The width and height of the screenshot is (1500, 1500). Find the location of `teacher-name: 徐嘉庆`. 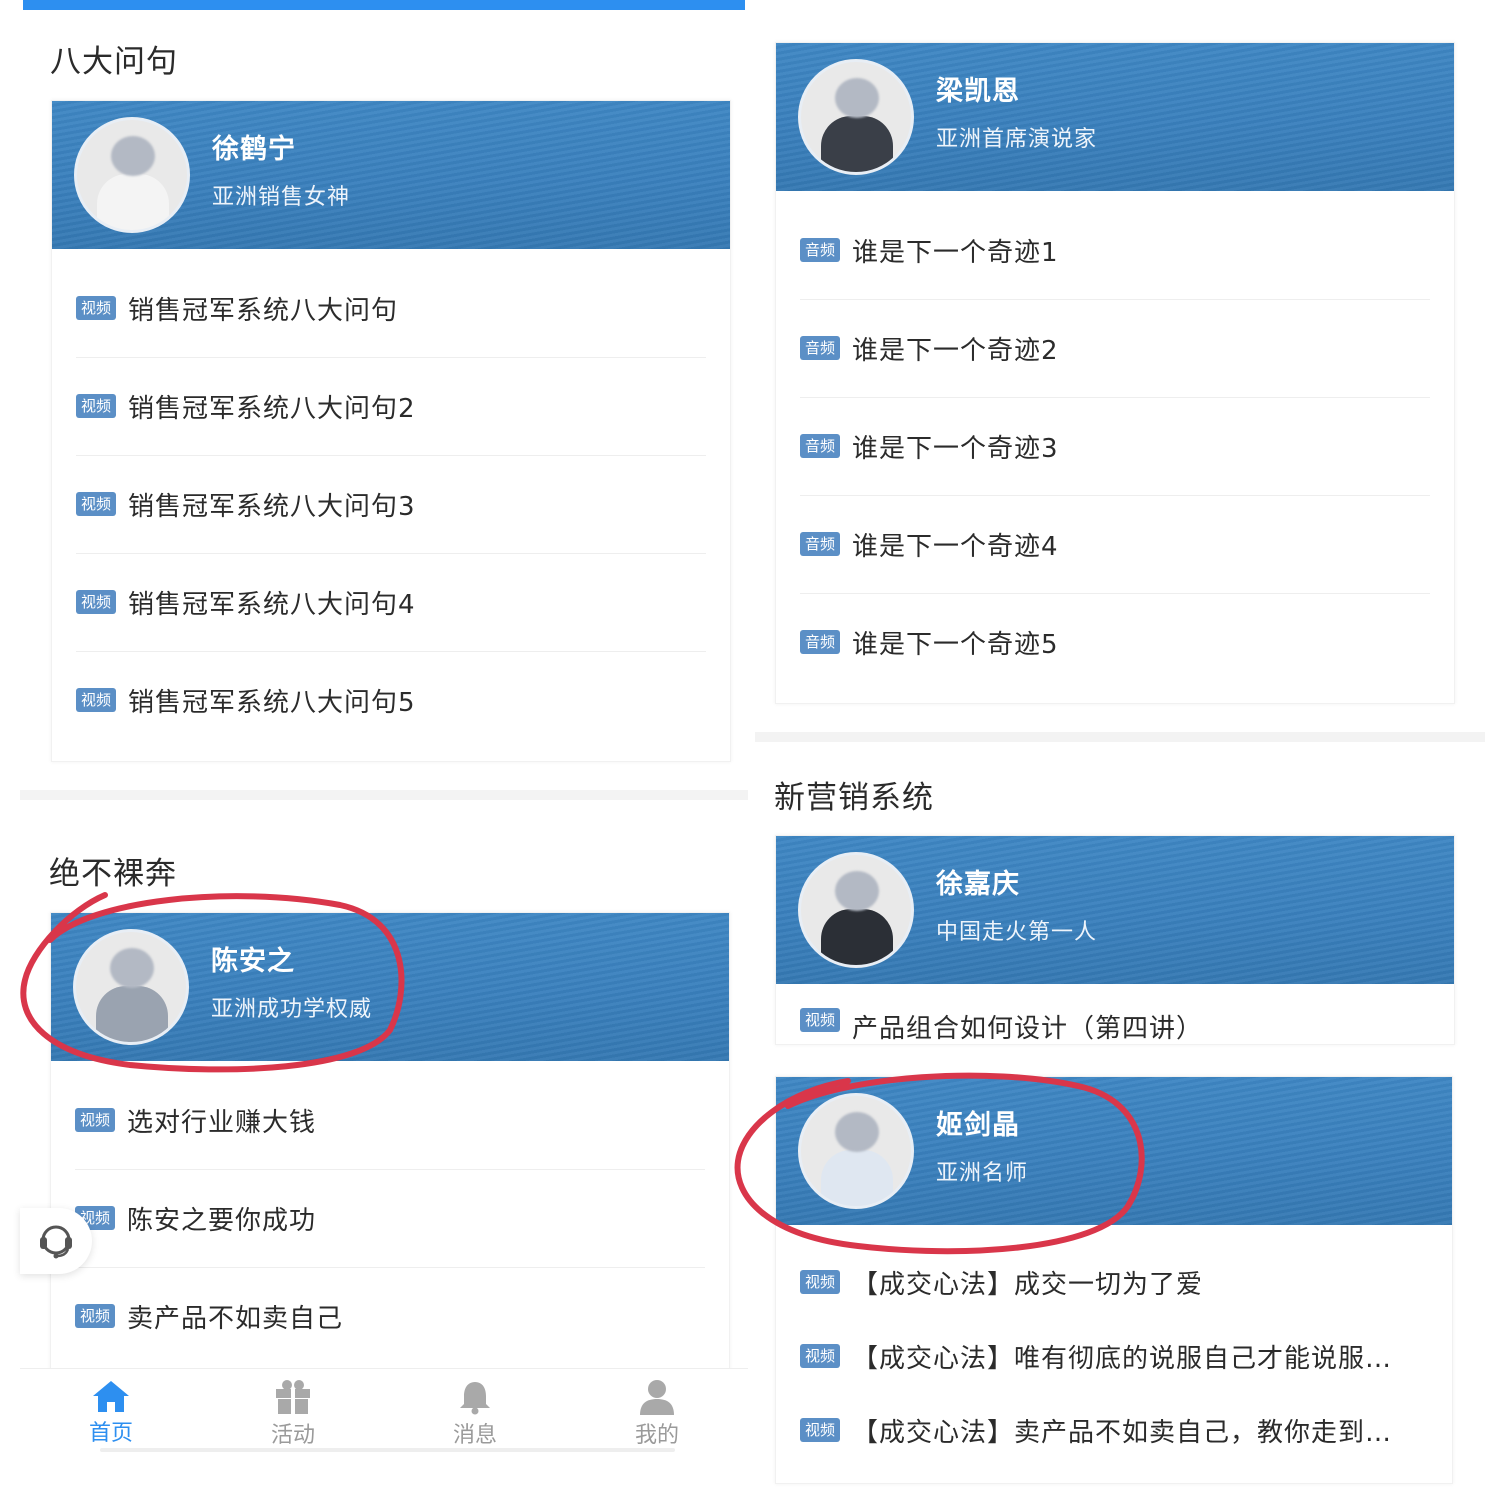

teacher-name: 徐嘉庆 is located at coordinates (978, 884).